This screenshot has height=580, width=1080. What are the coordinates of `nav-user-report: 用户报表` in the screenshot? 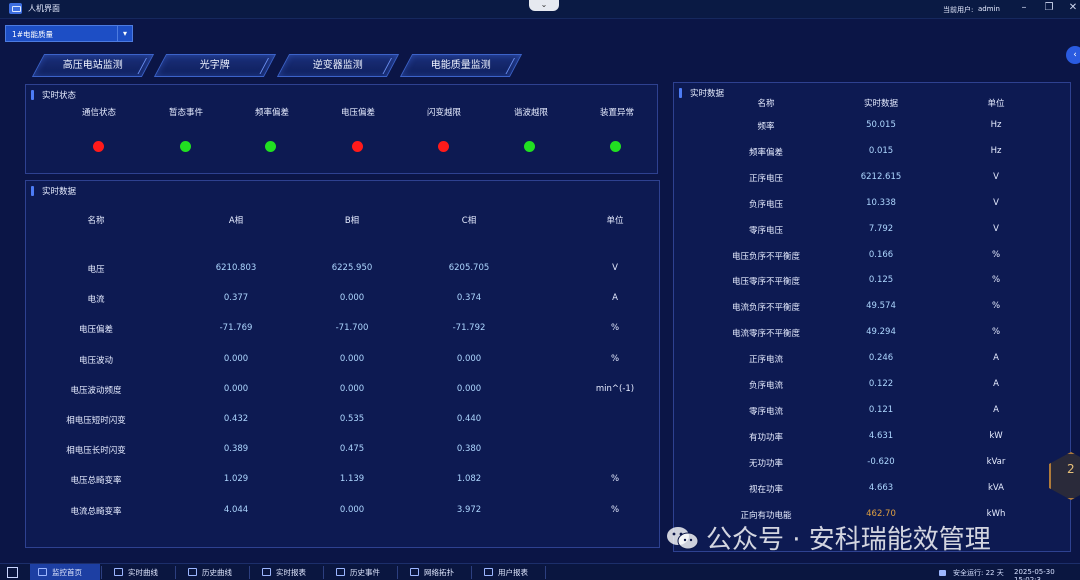 It's located at (509, 572).